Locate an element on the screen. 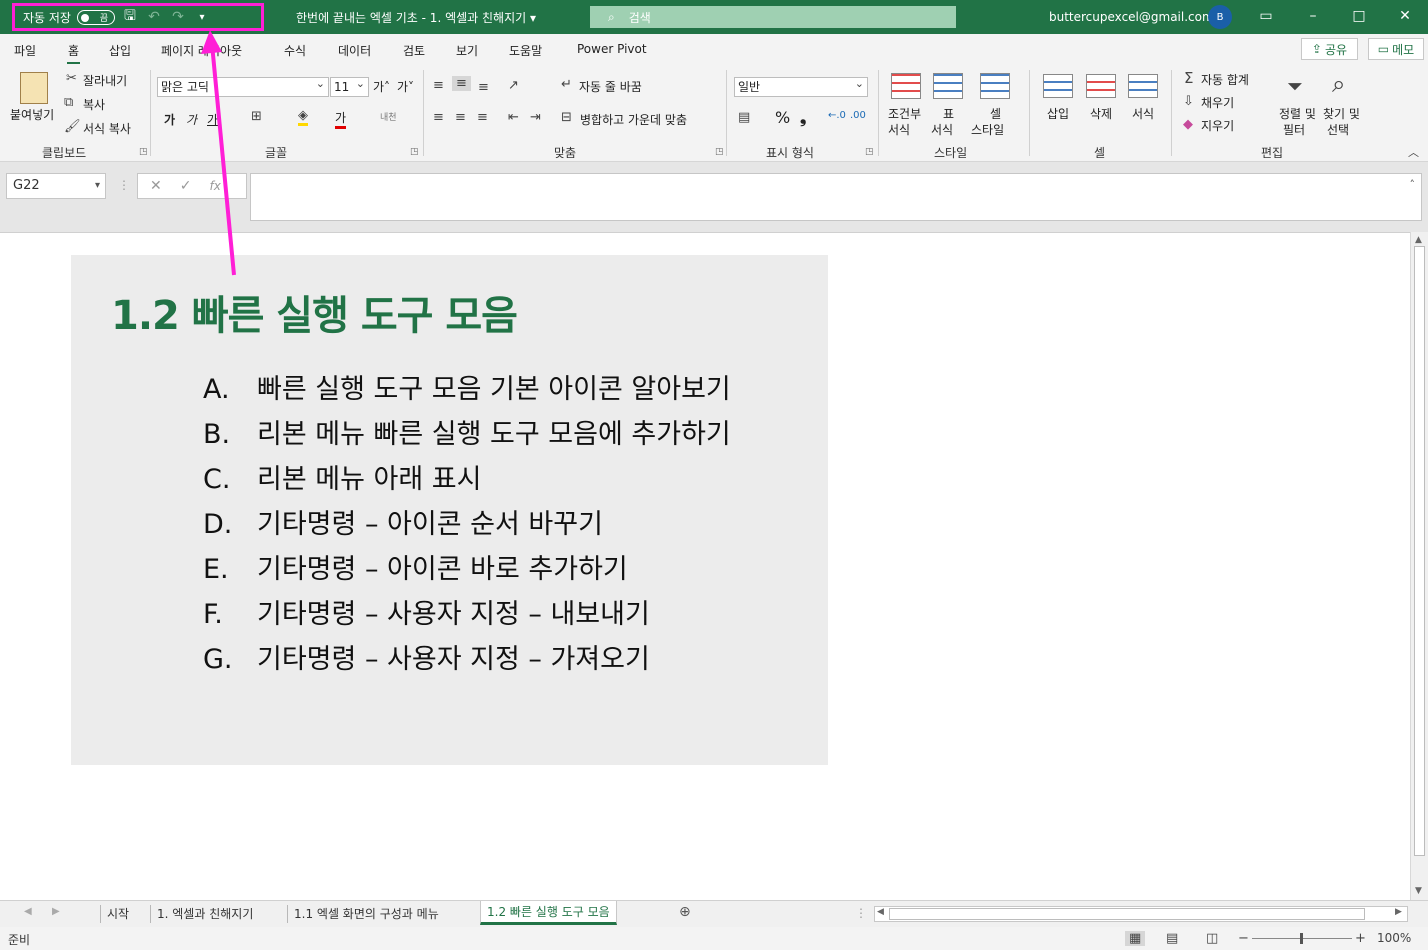 The image size is (1428, 950). next-sheet-icon: ▶ is located at coordinates (56, 911).